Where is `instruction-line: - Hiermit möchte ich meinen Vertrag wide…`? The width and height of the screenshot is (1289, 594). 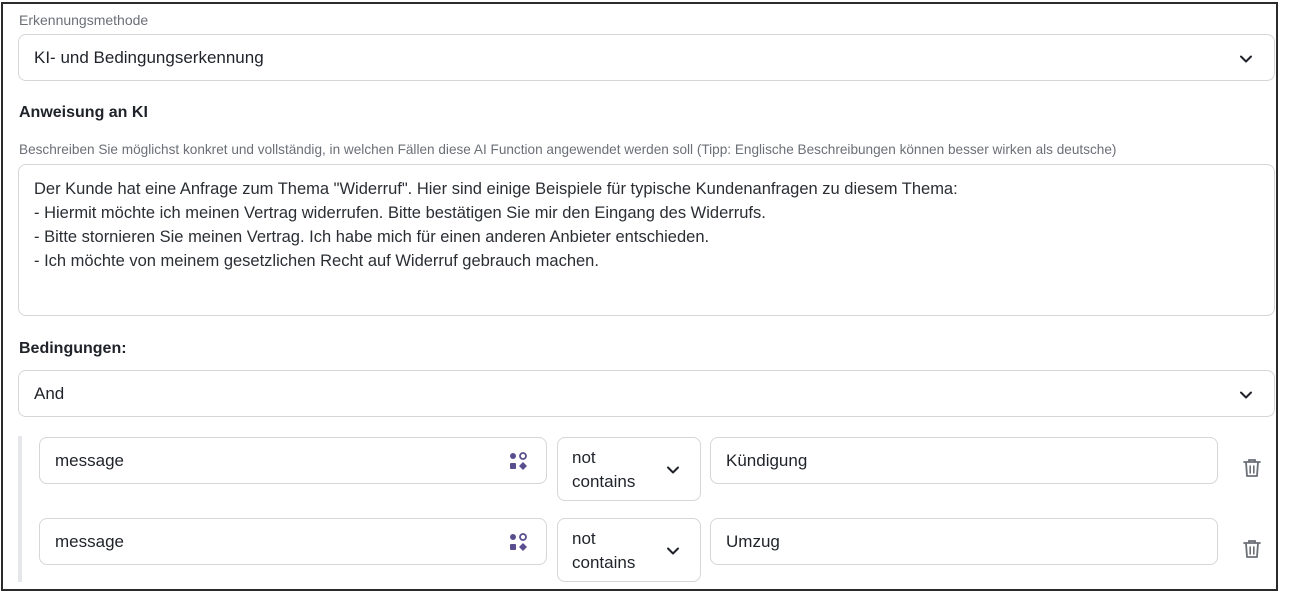 instruction-line: - Hiermit möchte ich meinen Vertrag wide… is located at coordinates (400, 213).